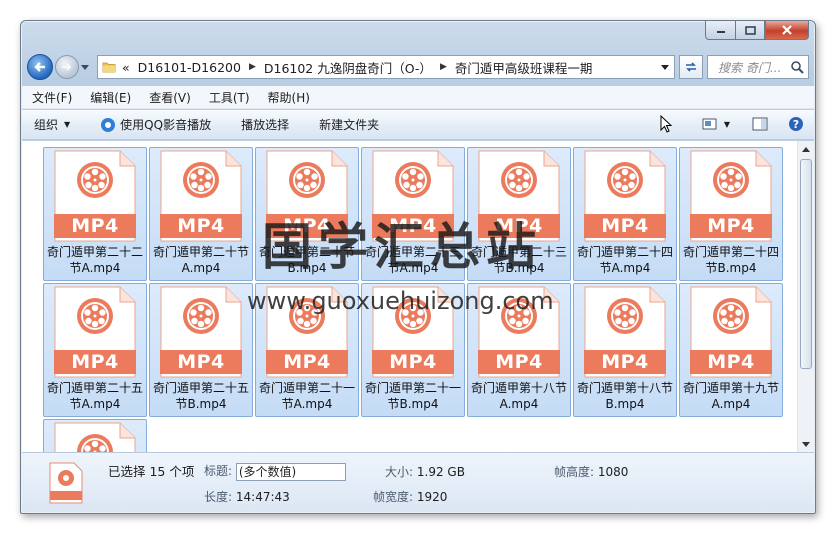 This screenshot has width=835, height=533. Describe the element at coordinates (691, 67) in the screenshot. I see `refresh-button` at that location.